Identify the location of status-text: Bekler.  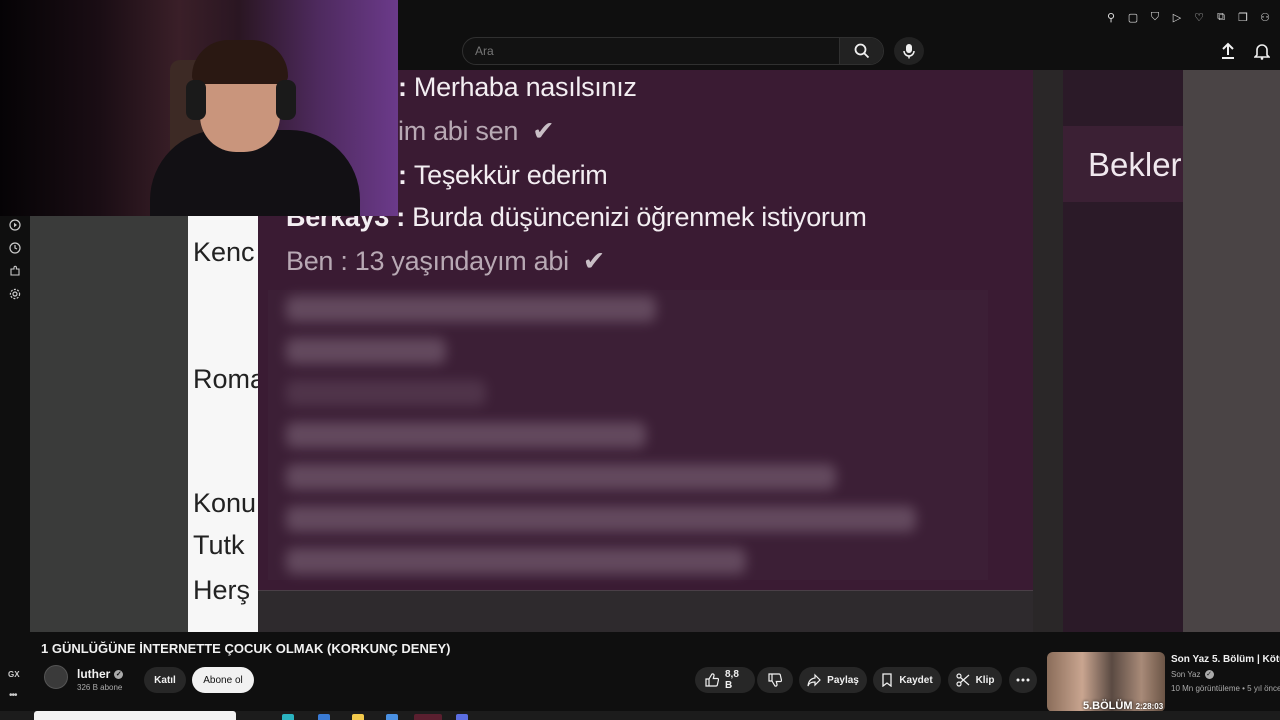
(1135, 164).